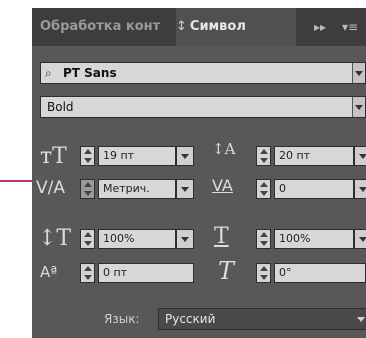 Image resolution: width=366 pixels, height=338 pixels. What do you see at coordinates (87, 273) in the screenshot?
I see `baseline-shift-stepper` at bounding box center [87, 273].